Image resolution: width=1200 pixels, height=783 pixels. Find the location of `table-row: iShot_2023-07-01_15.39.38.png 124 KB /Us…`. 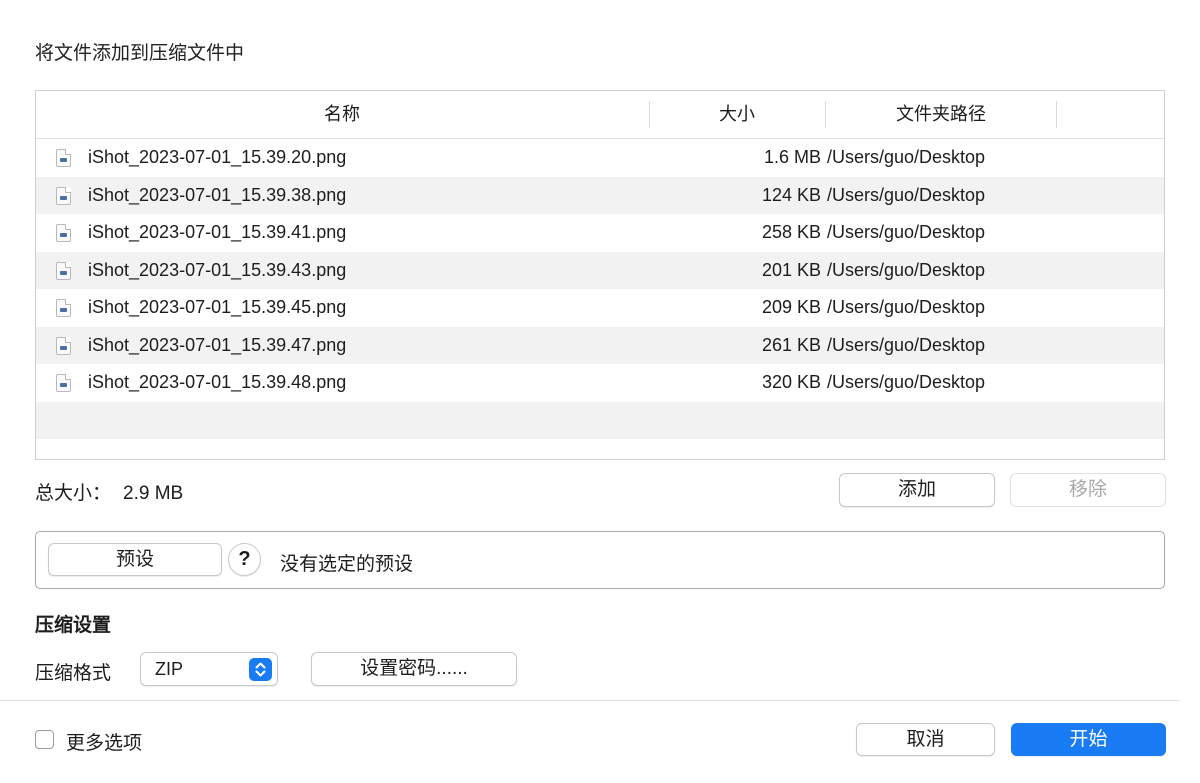

table-row: iShot_2023-07-01_15.39.38.png 124 KB /Us… is located at coordinates (600, 195).